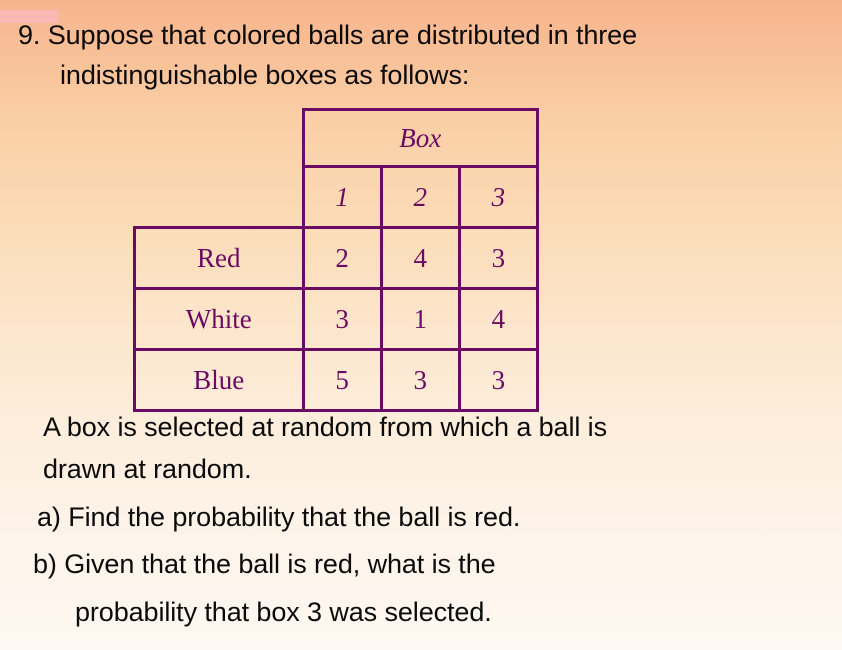 This screenshot has width=842, height=650. I want to click on table-header-row-numbers: 1 2 3, so click(337, 197).